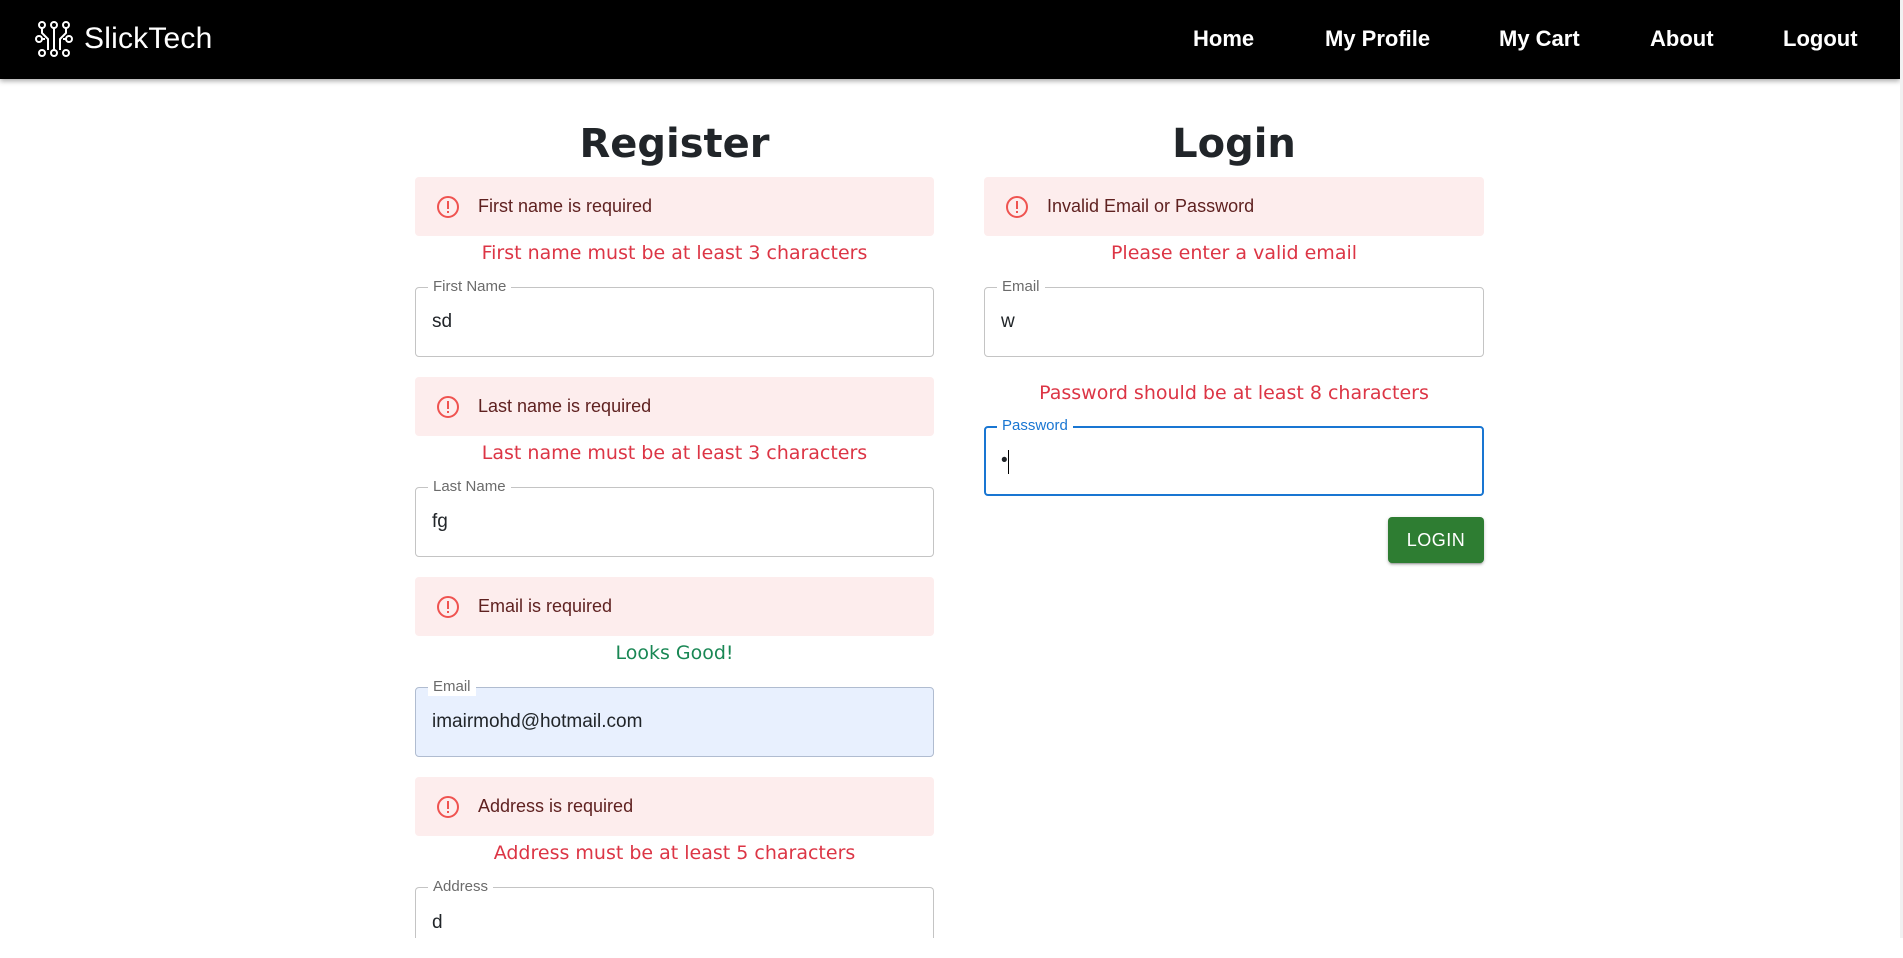 The width and height of the screenshot is (1903, 958). I want to click on login-email-helper: Please enter a valid email, so click(1234, 253).